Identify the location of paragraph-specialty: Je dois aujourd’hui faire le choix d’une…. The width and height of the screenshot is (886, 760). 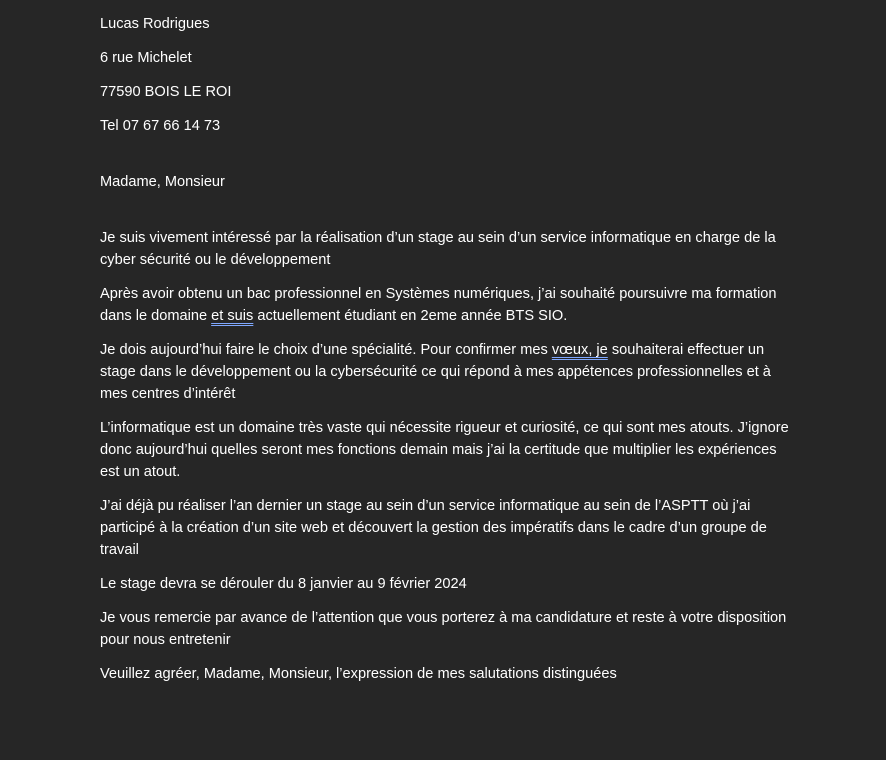
(445, 372).